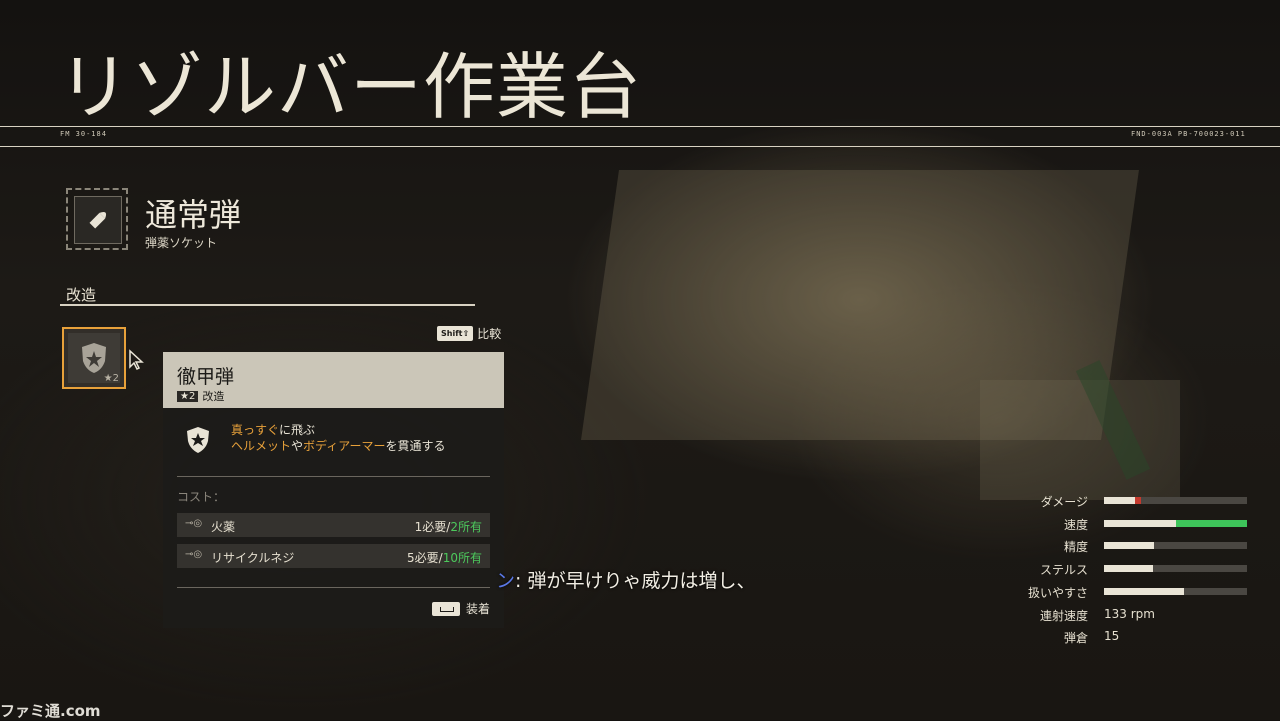 The height and width of the screenshot is (721, 1280). What do you see at coordinates (350, 87) in the screenshot?
I see `page-title: リゾルバー作業台` at bounding box center [350, 87].